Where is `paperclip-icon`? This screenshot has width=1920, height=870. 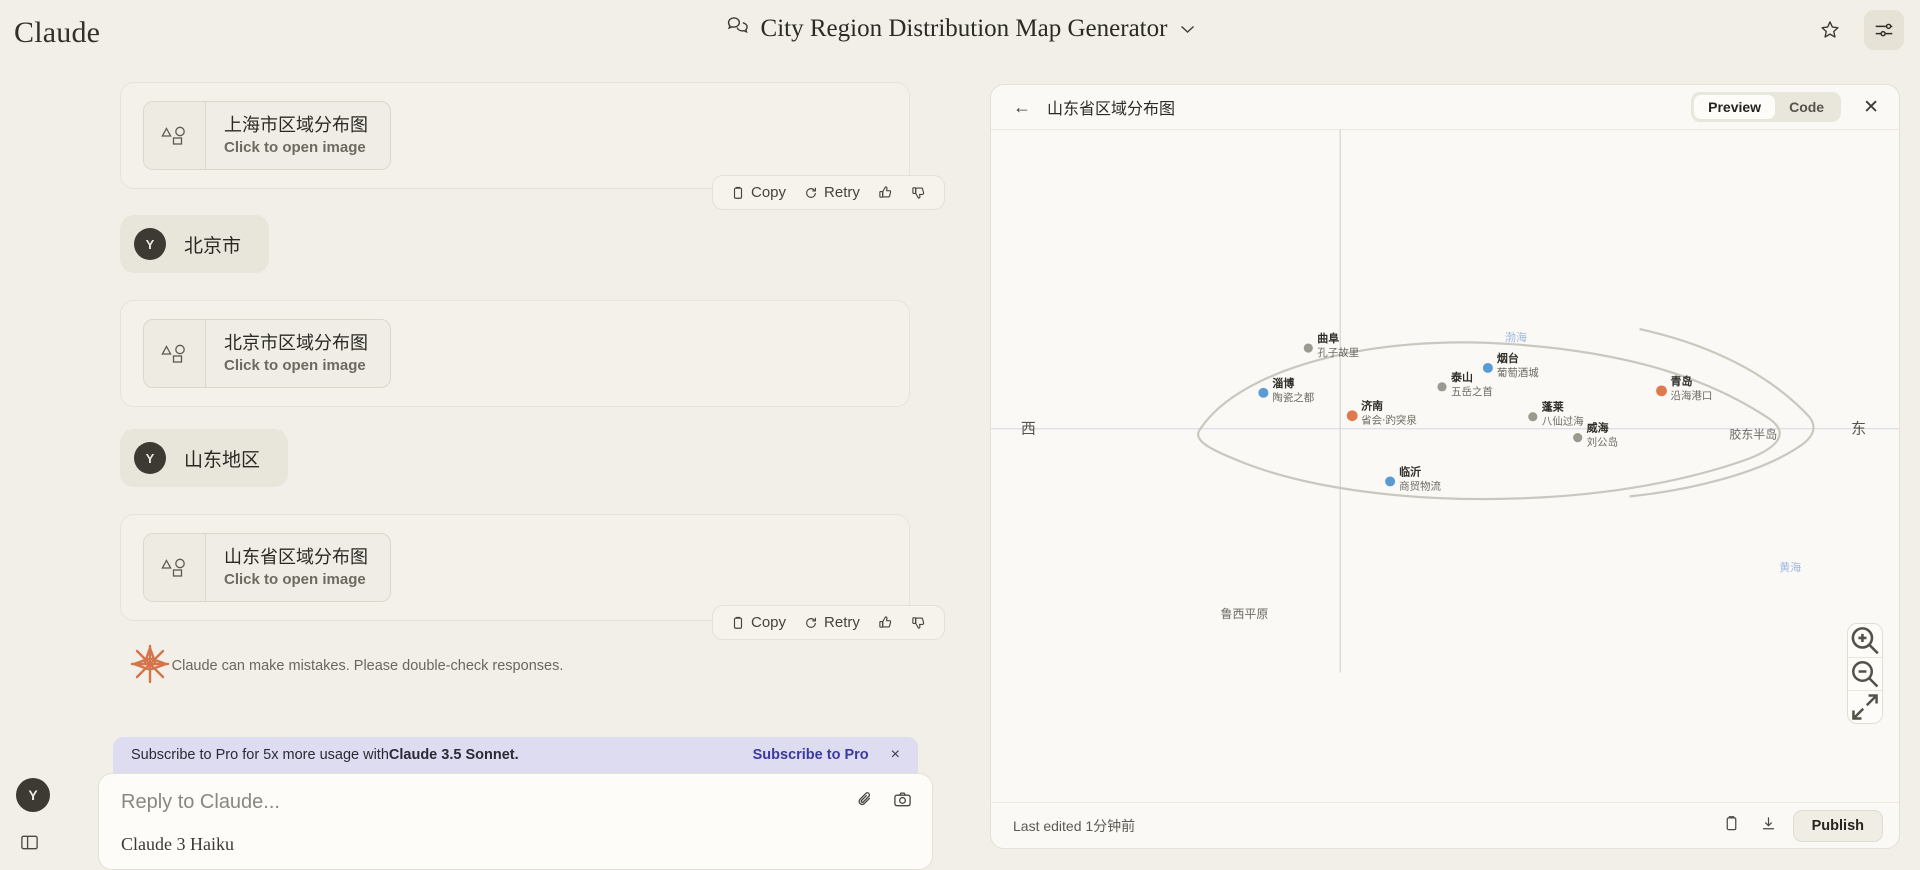 paperclip-icon is located at coordinates (865, 802).